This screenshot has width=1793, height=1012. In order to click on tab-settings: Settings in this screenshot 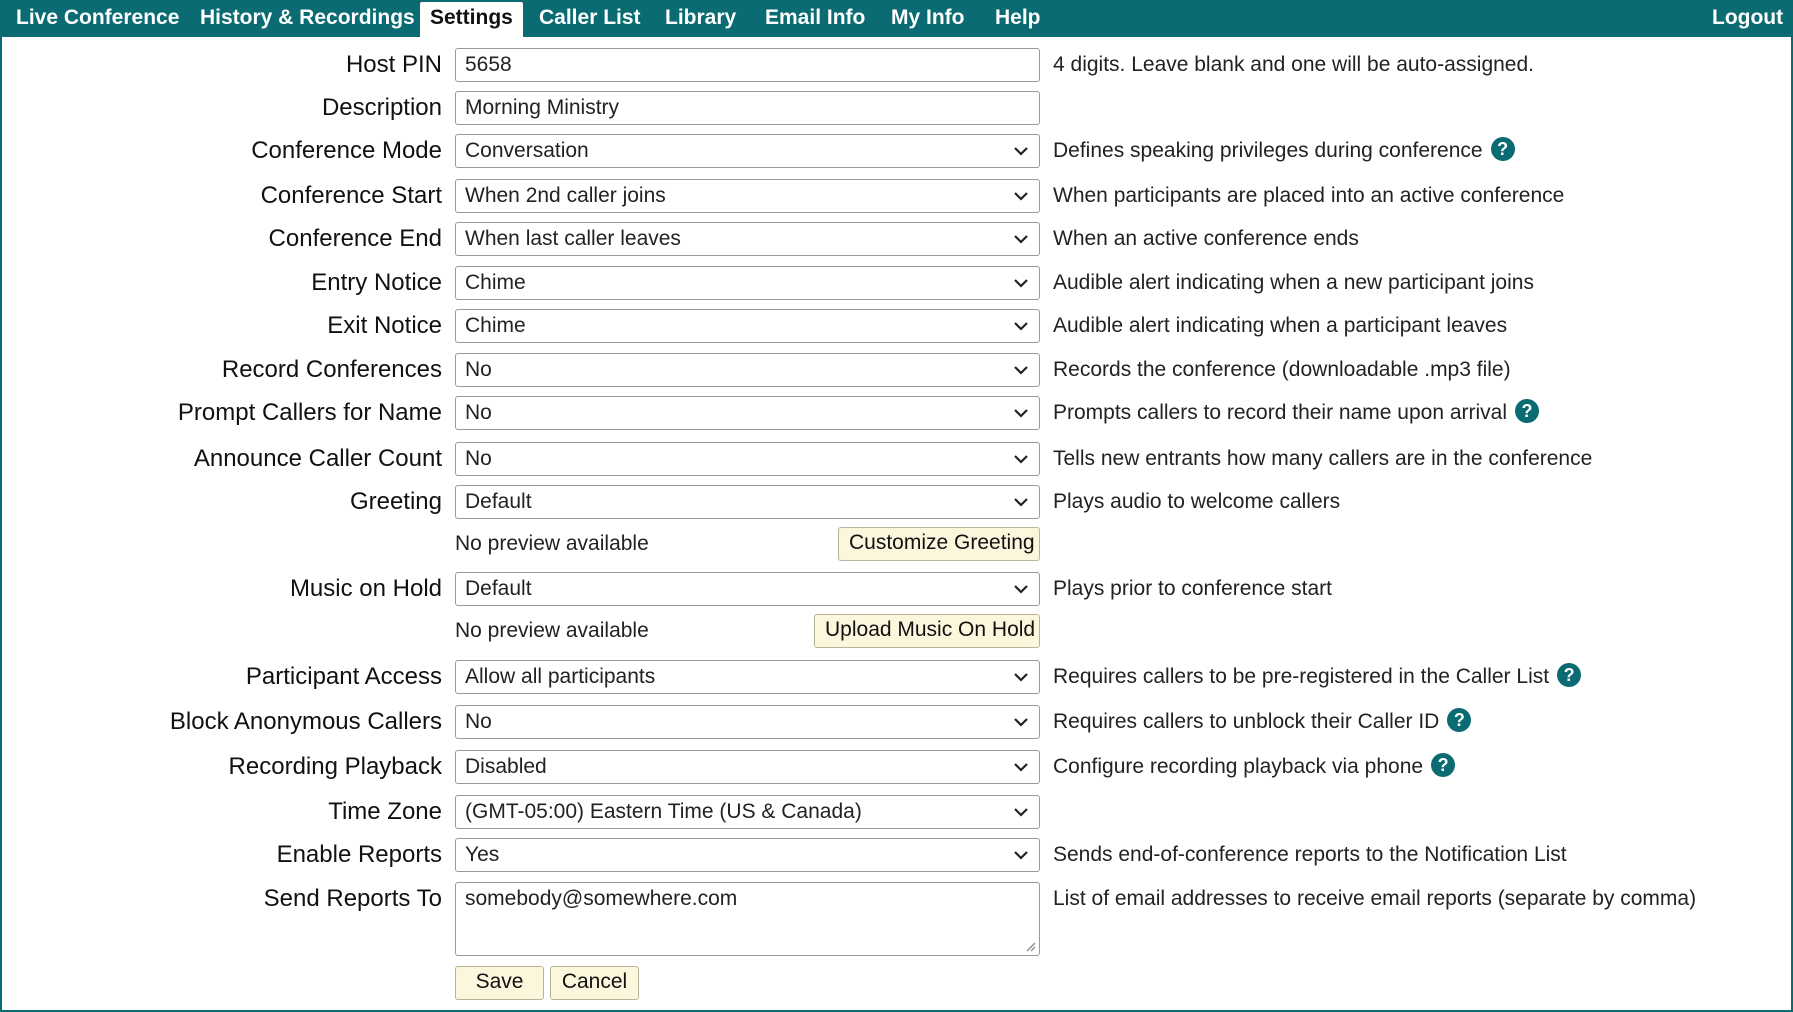, I will do `click(471, 19)`.